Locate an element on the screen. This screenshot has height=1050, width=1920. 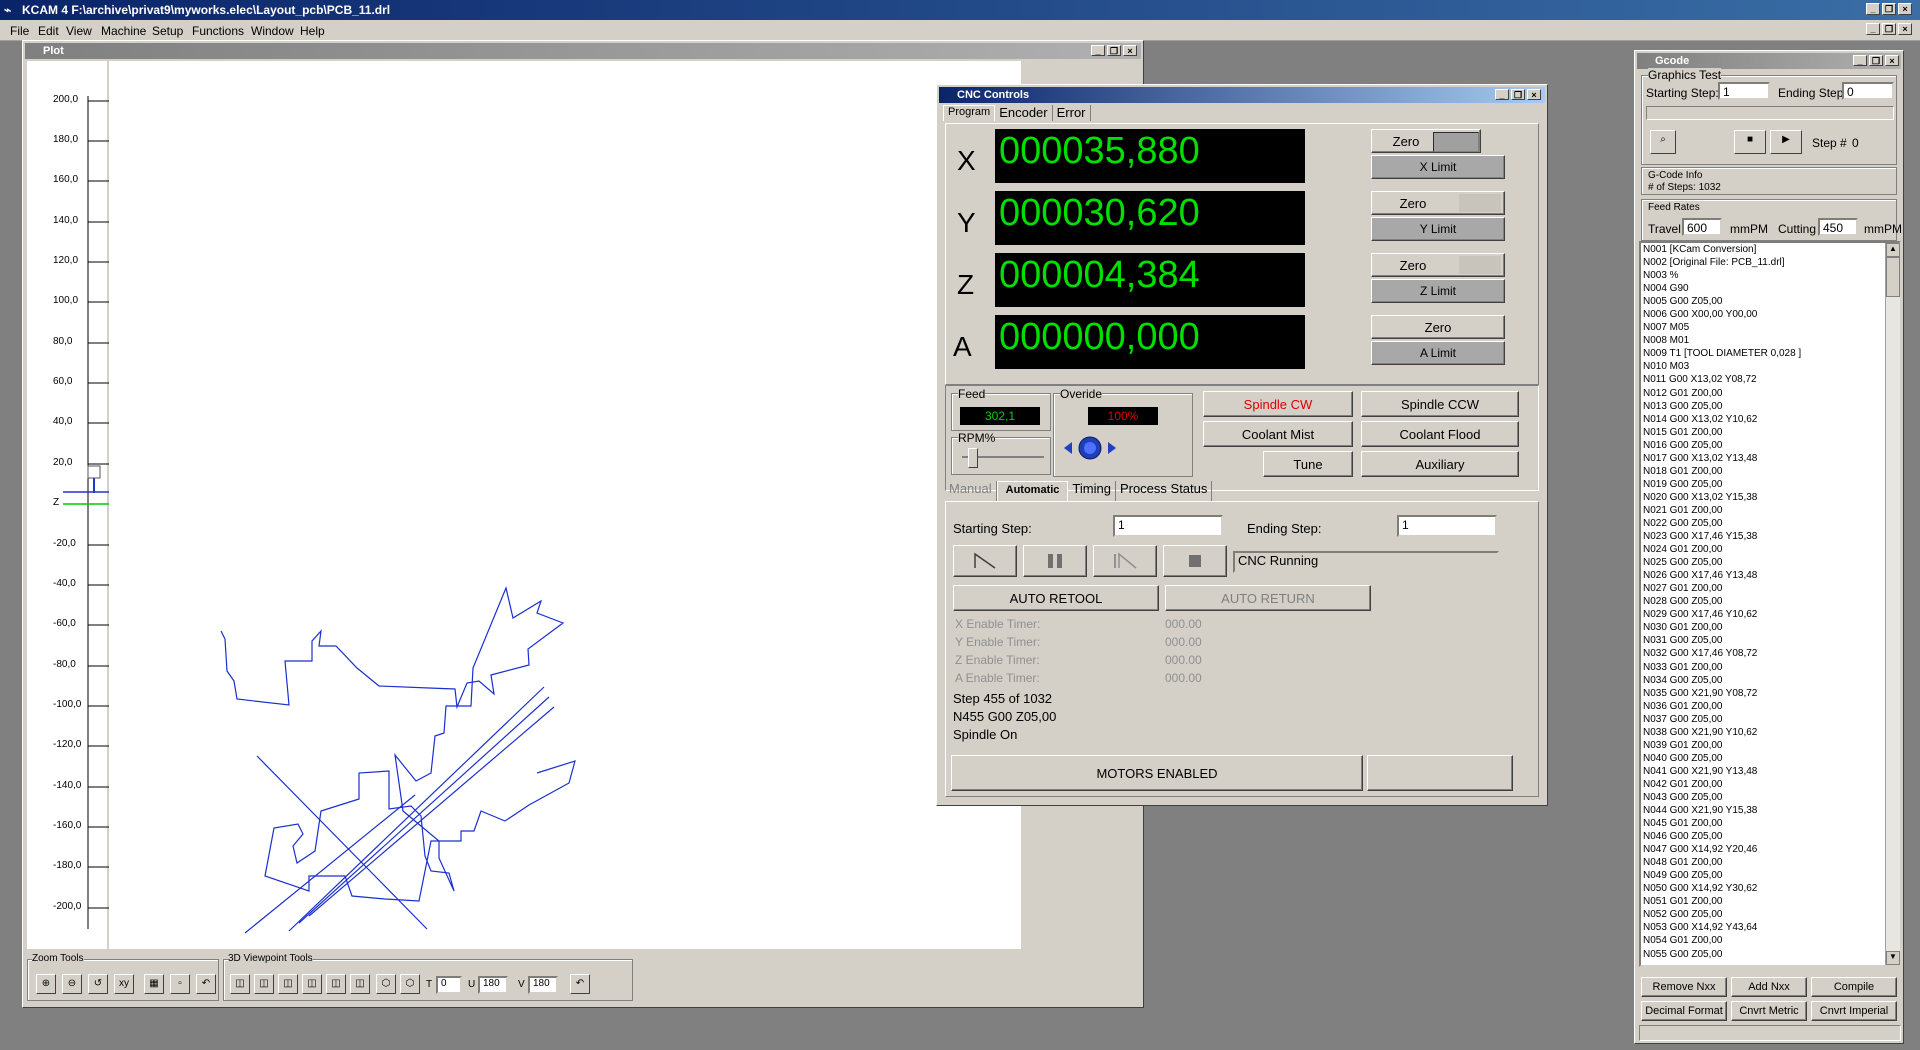
close-icon: × is located at coordinates (1905, 9).